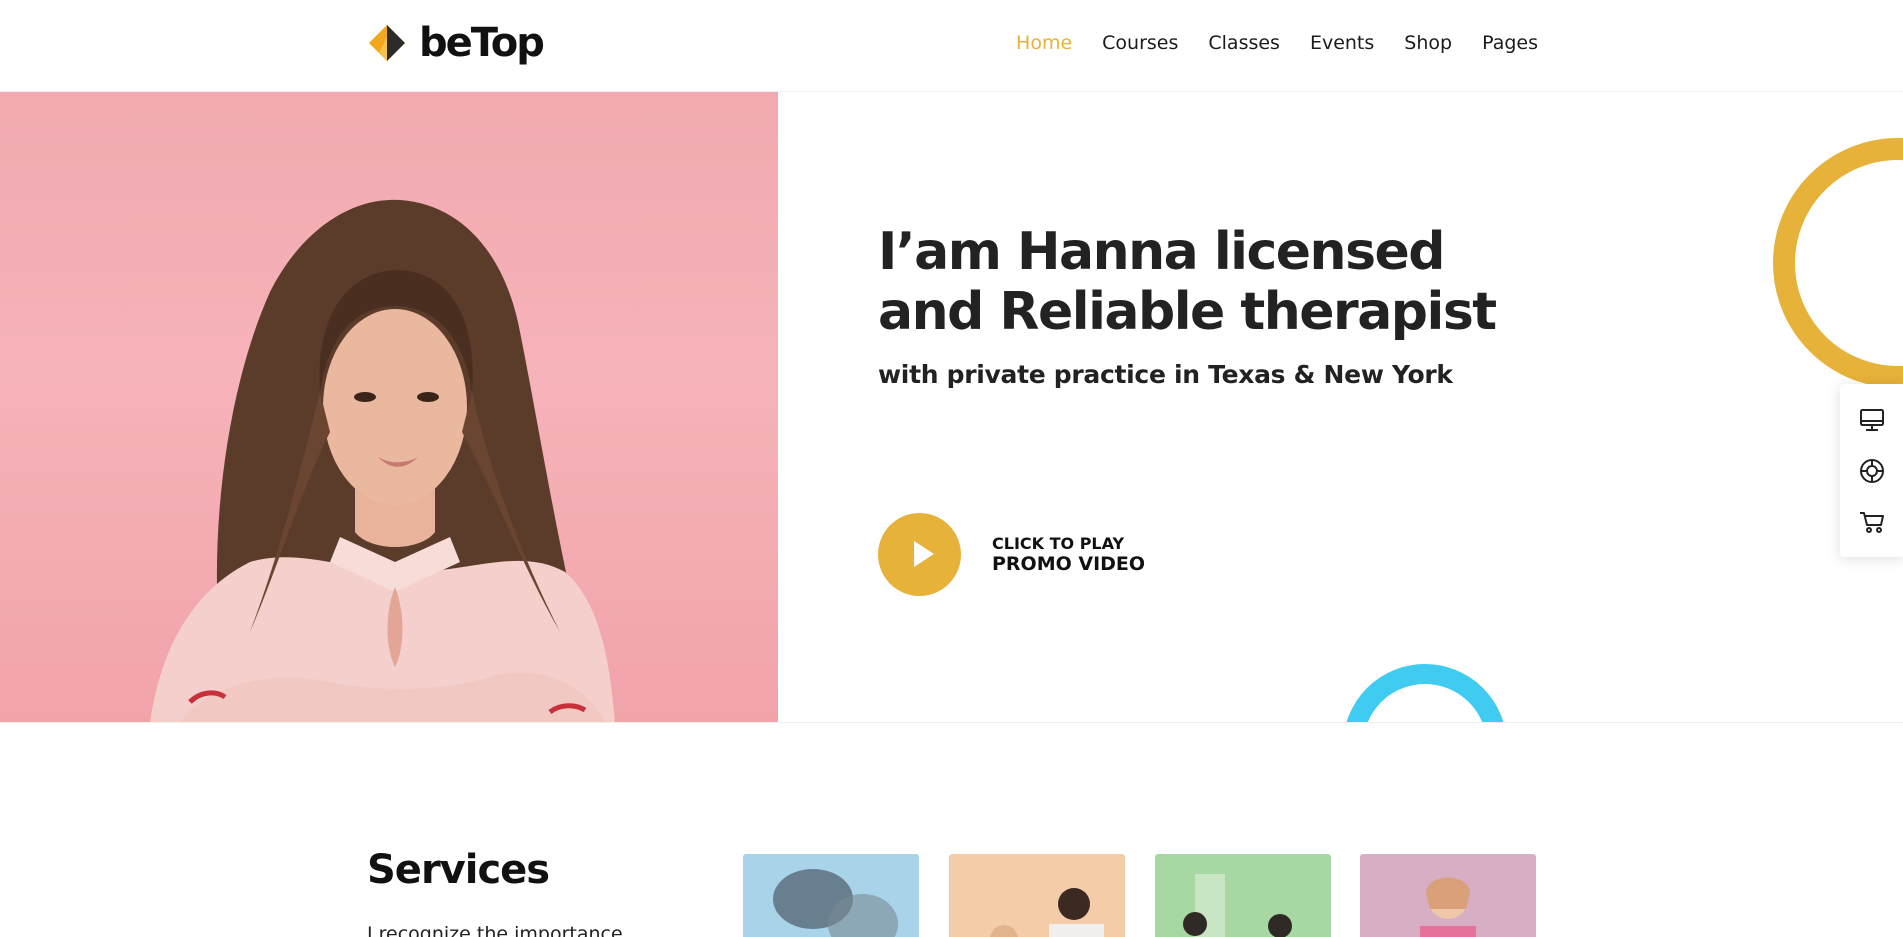  Describe the element at coordinates (1428, 43) in the screenshot. I see `nav-item-shop: Shop` at that location.